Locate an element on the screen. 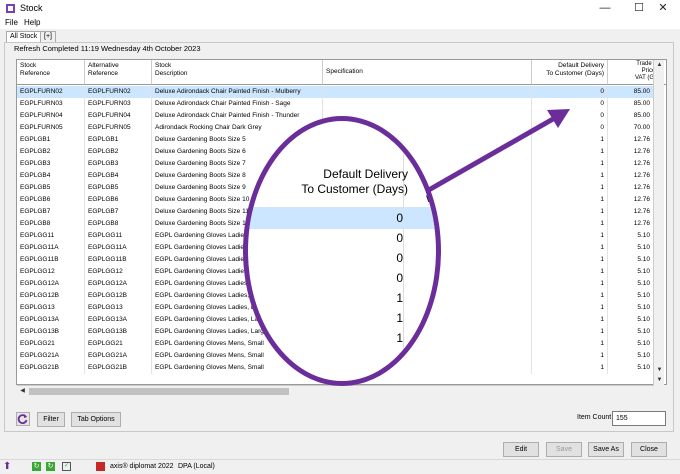 The width and height of the screenshot is (680, 474). table-cell: EGPLGB8 is located at coordinates (51, 224).